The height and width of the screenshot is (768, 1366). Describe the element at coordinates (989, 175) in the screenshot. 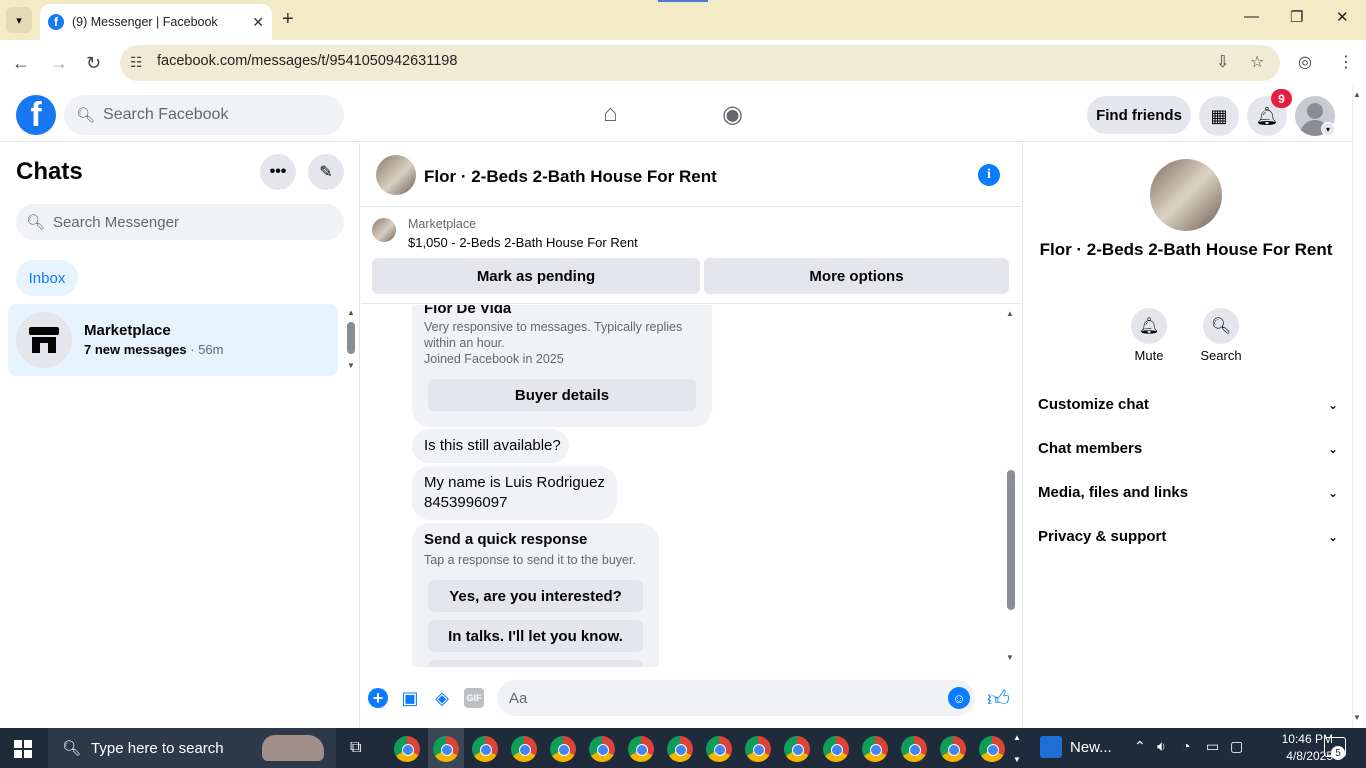

I see `info-icon: i` at that location.